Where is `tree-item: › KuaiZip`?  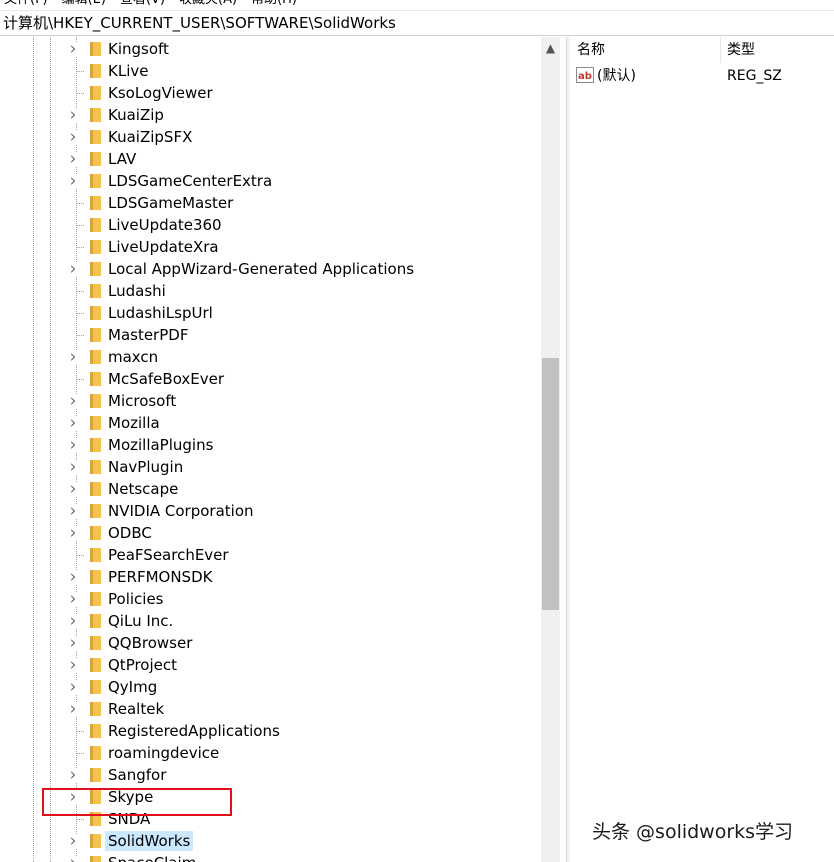 tree-item: › KuaiZip is located at coordinates (270, 115).